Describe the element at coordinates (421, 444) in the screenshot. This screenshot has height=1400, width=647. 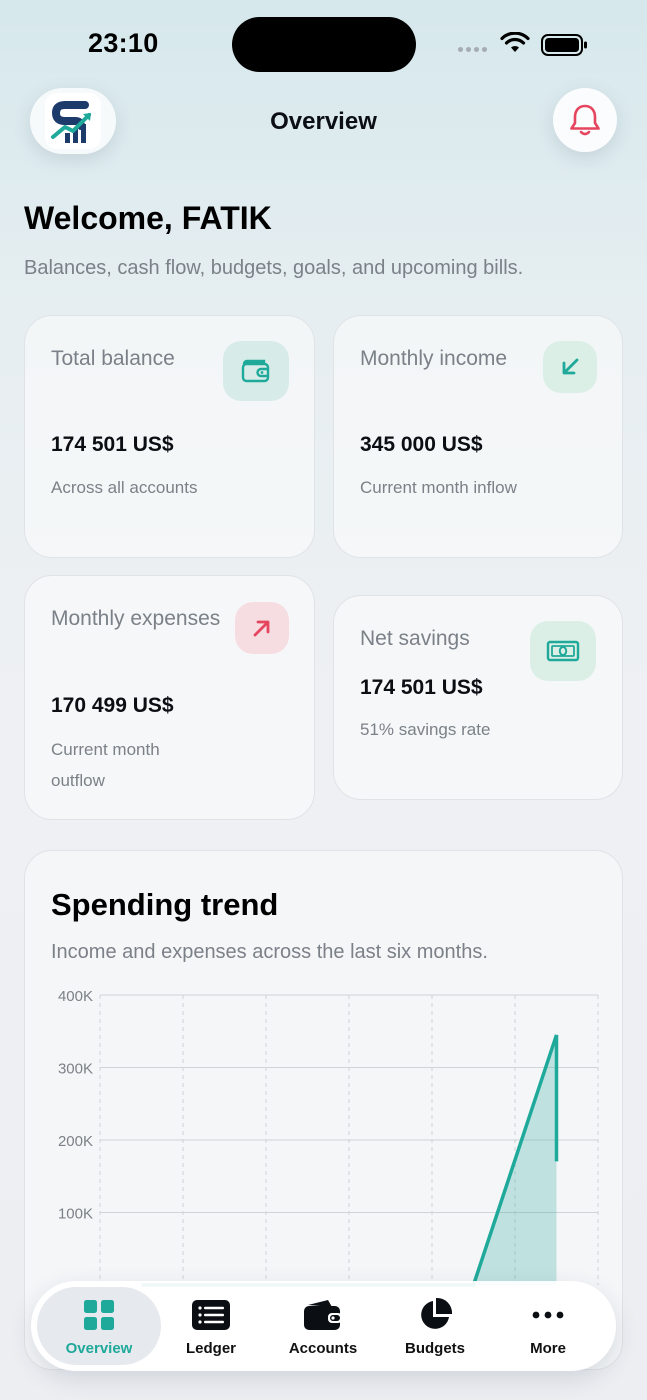
I see `card-value: 345 000 US$` at that location.